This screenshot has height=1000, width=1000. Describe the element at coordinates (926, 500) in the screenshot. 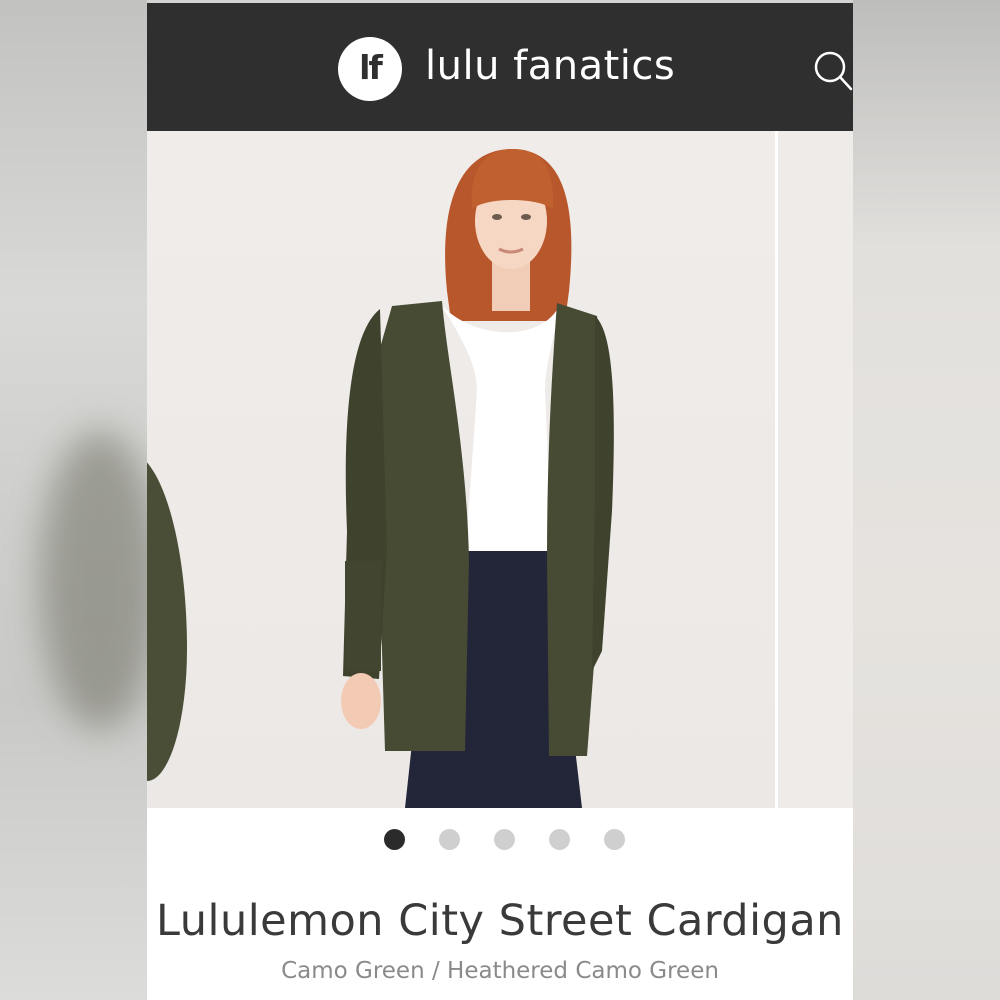

I see `blurred-background-right` at that location.